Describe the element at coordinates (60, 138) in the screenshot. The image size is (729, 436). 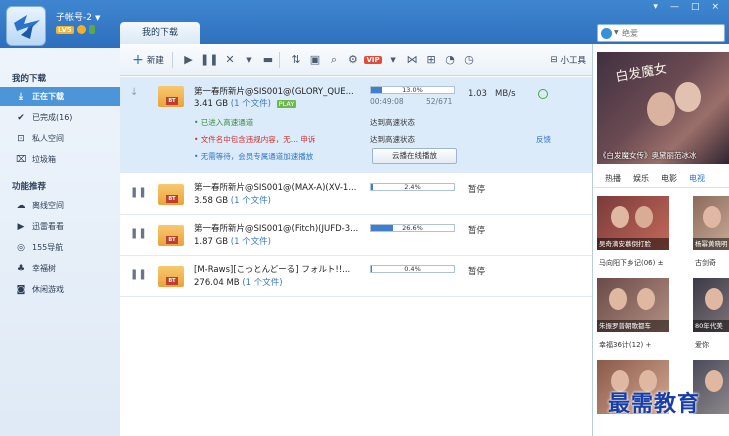
I see `sidebar-item-private-space: ⊡ 私人空间` at that location.